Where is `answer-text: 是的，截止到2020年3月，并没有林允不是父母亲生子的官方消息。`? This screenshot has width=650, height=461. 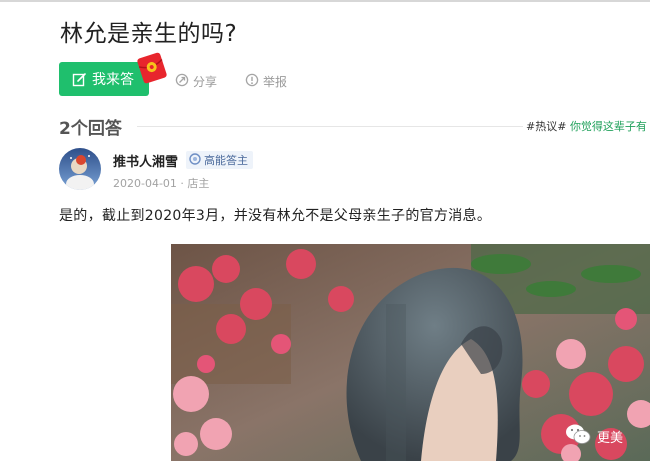 answer-text: 是的，截止到2020年3月，并没有林允不是父母亲生子的官方消息。 is located at coordinates (275, 216).